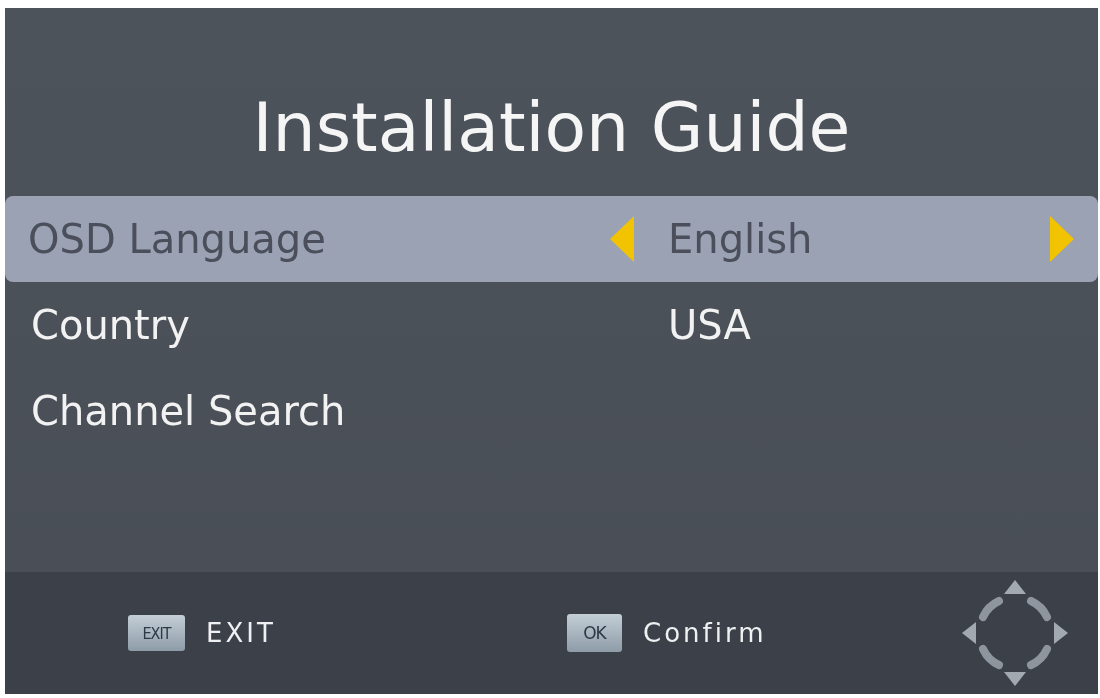  Describe the element at coordinates (705, 633) in the screenshot. I see `hint-label: Confirm` at that location.